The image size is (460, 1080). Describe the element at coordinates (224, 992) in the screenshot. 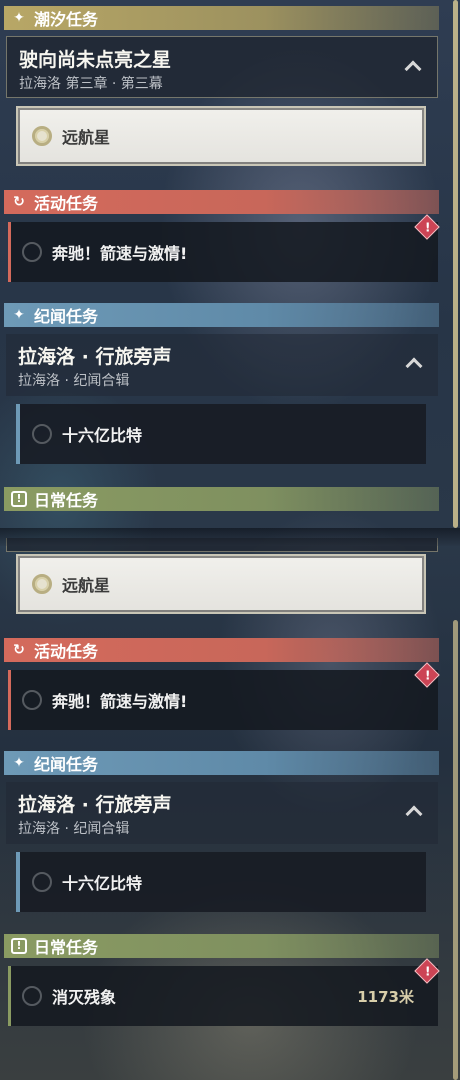

I see `quest-daily: 消灭残象 1173米 !` at that location.